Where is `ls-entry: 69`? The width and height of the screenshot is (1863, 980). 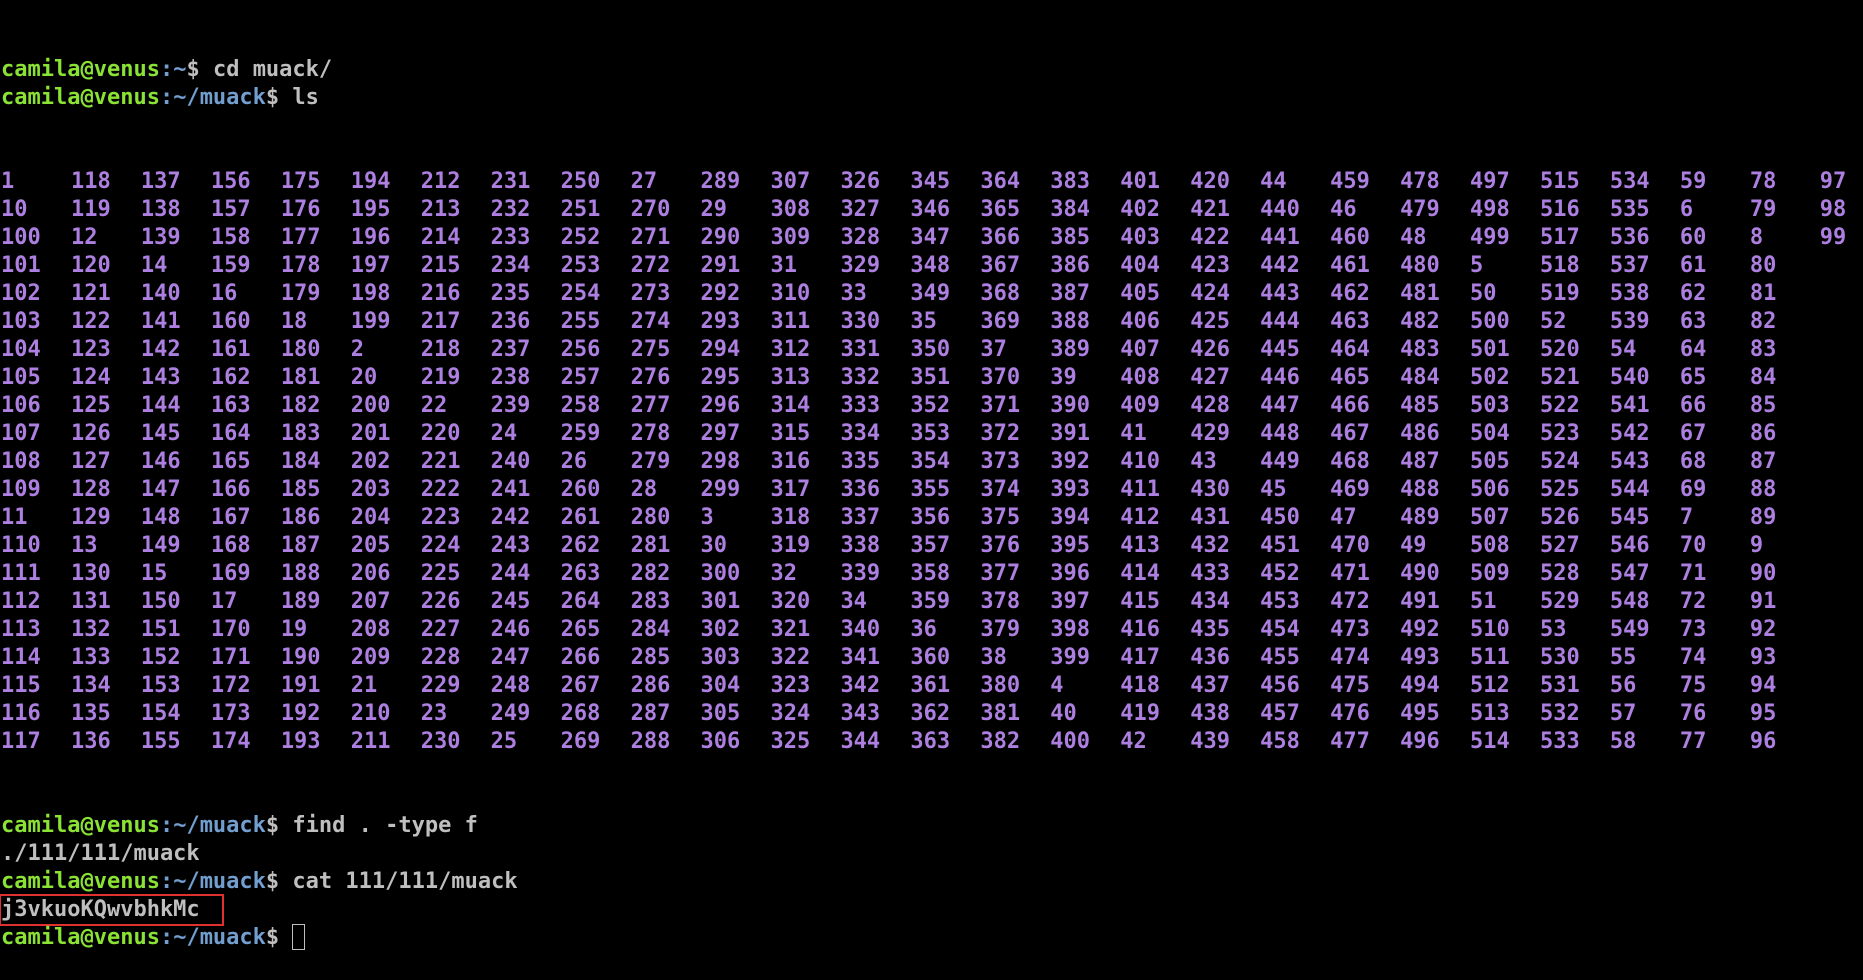 ls-entry: 69 is located at coordinates (1693, 489).